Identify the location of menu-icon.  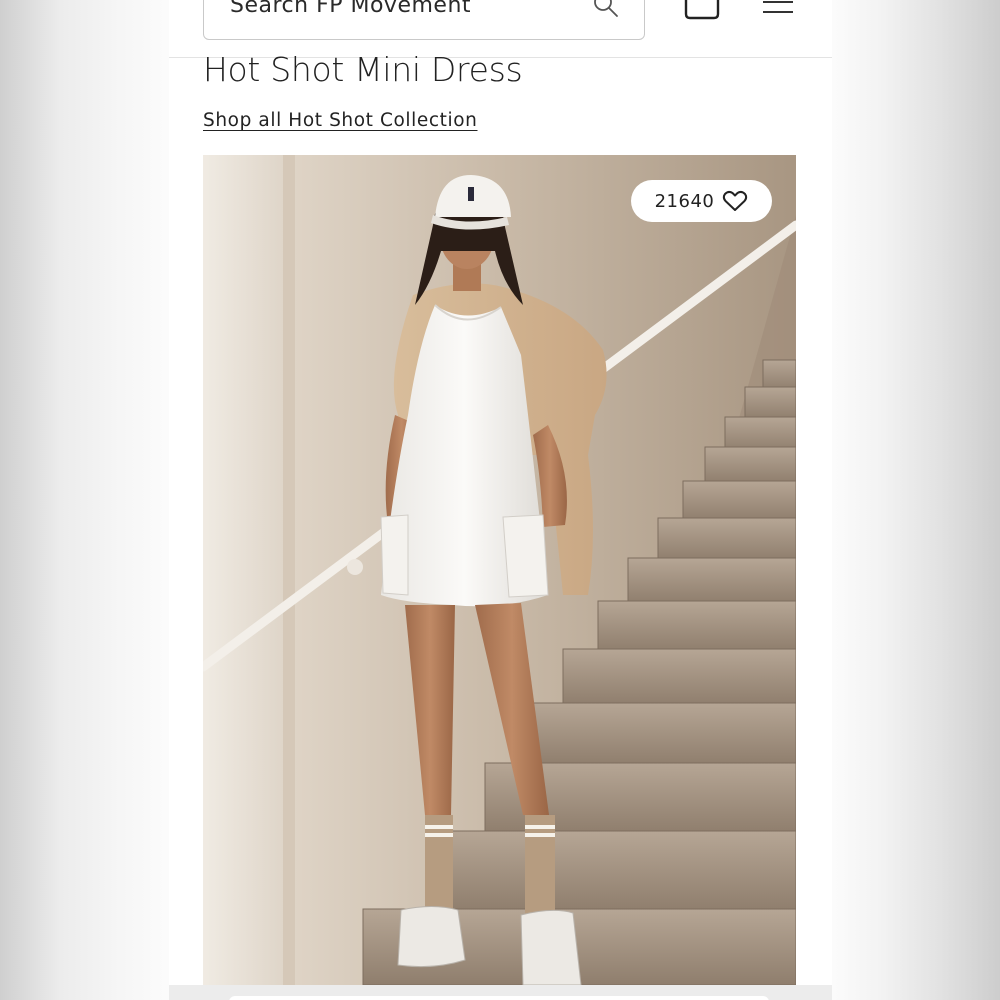
(778, 7).